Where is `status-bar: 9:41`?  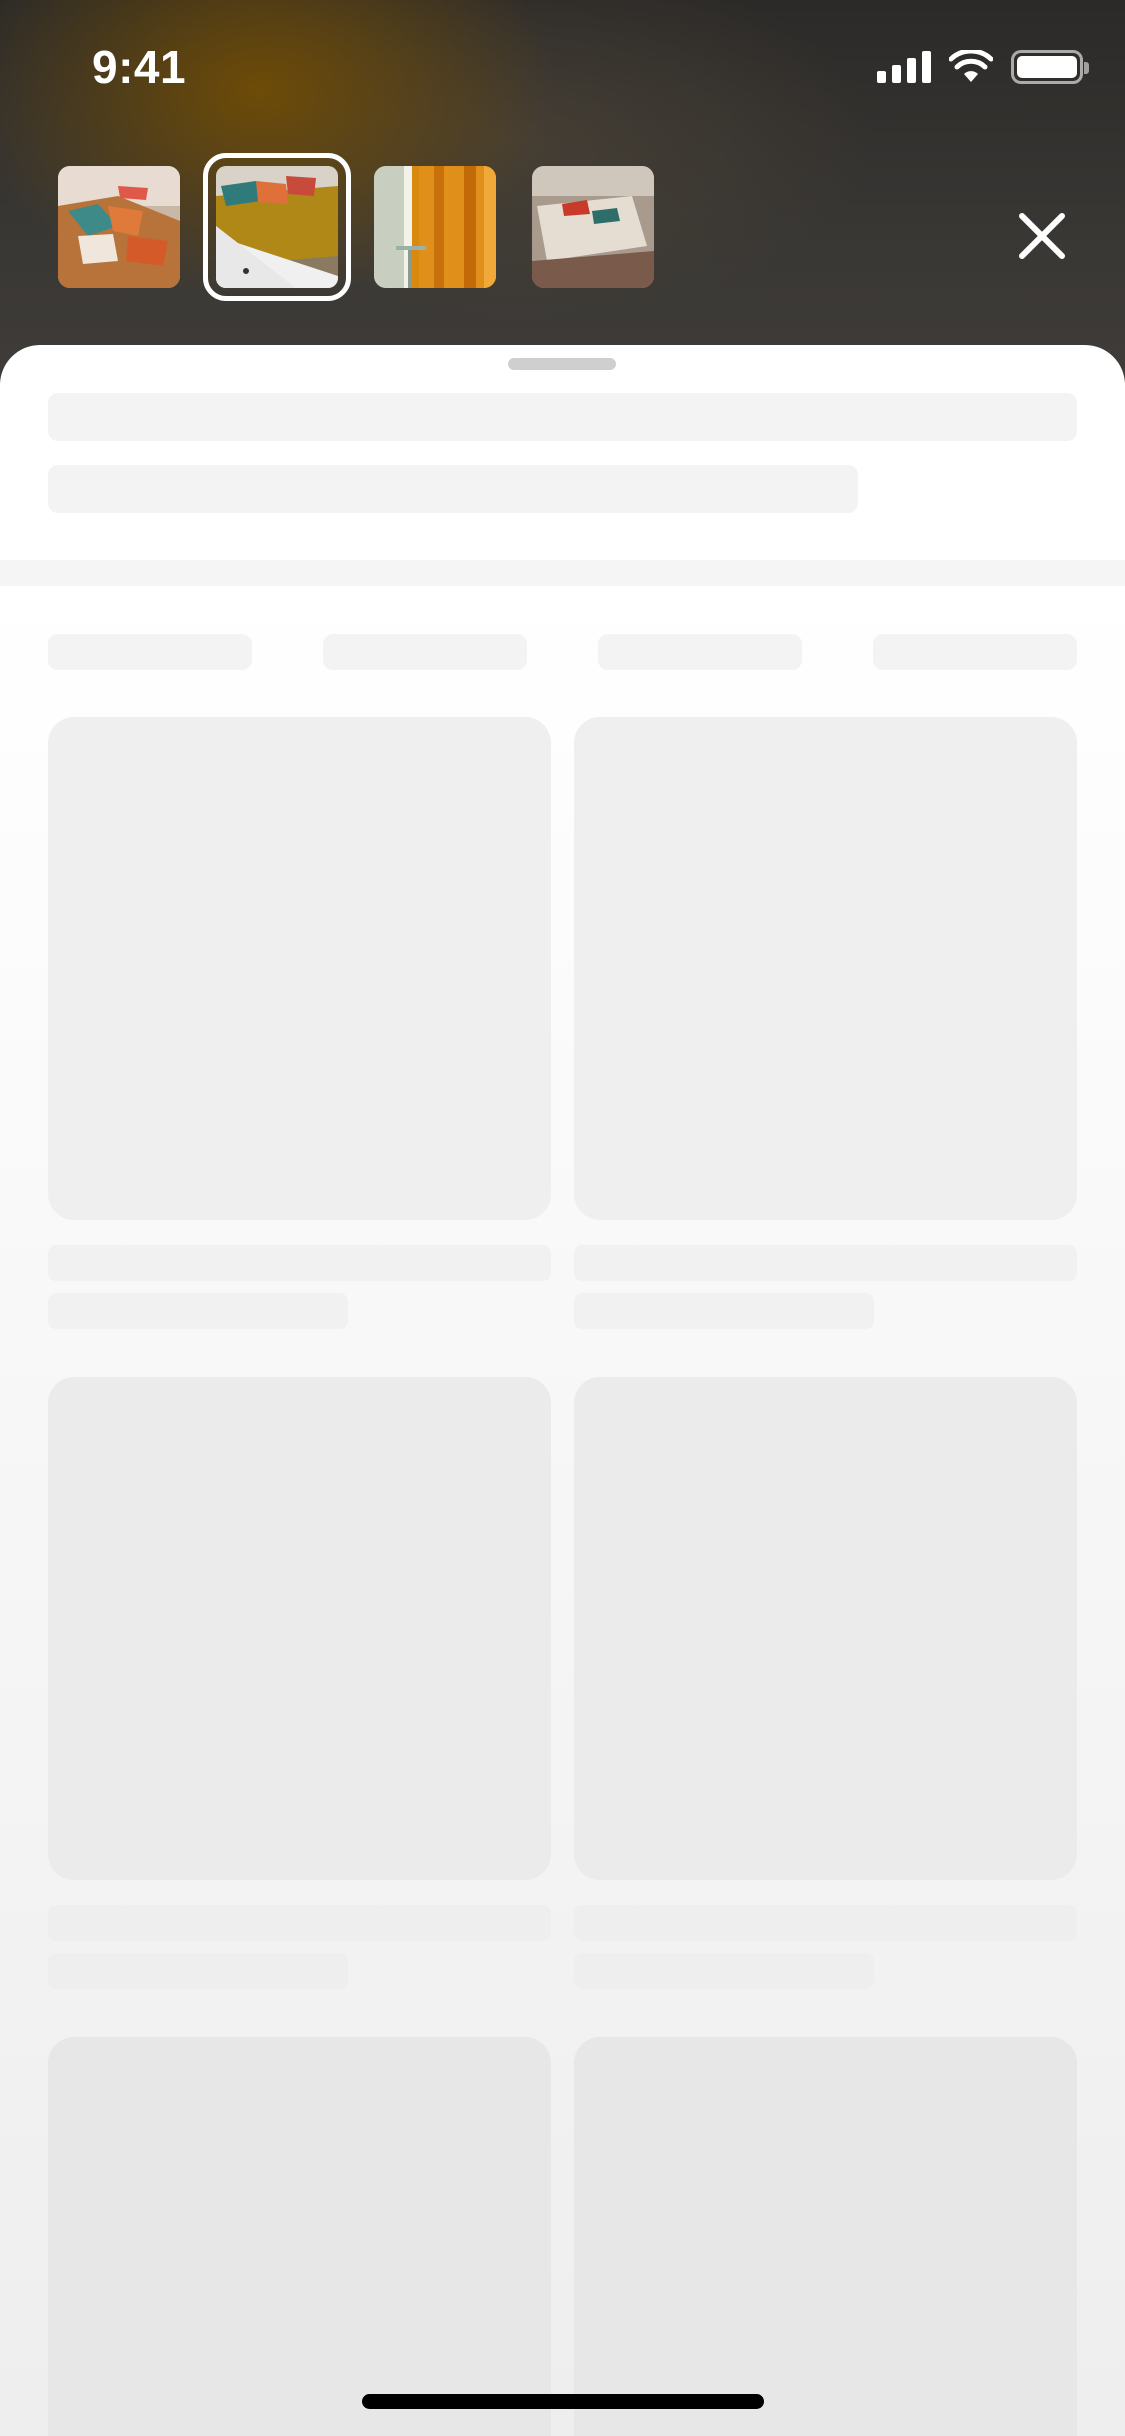
status-bar: 9:41 is located at coordinates (562, 70).